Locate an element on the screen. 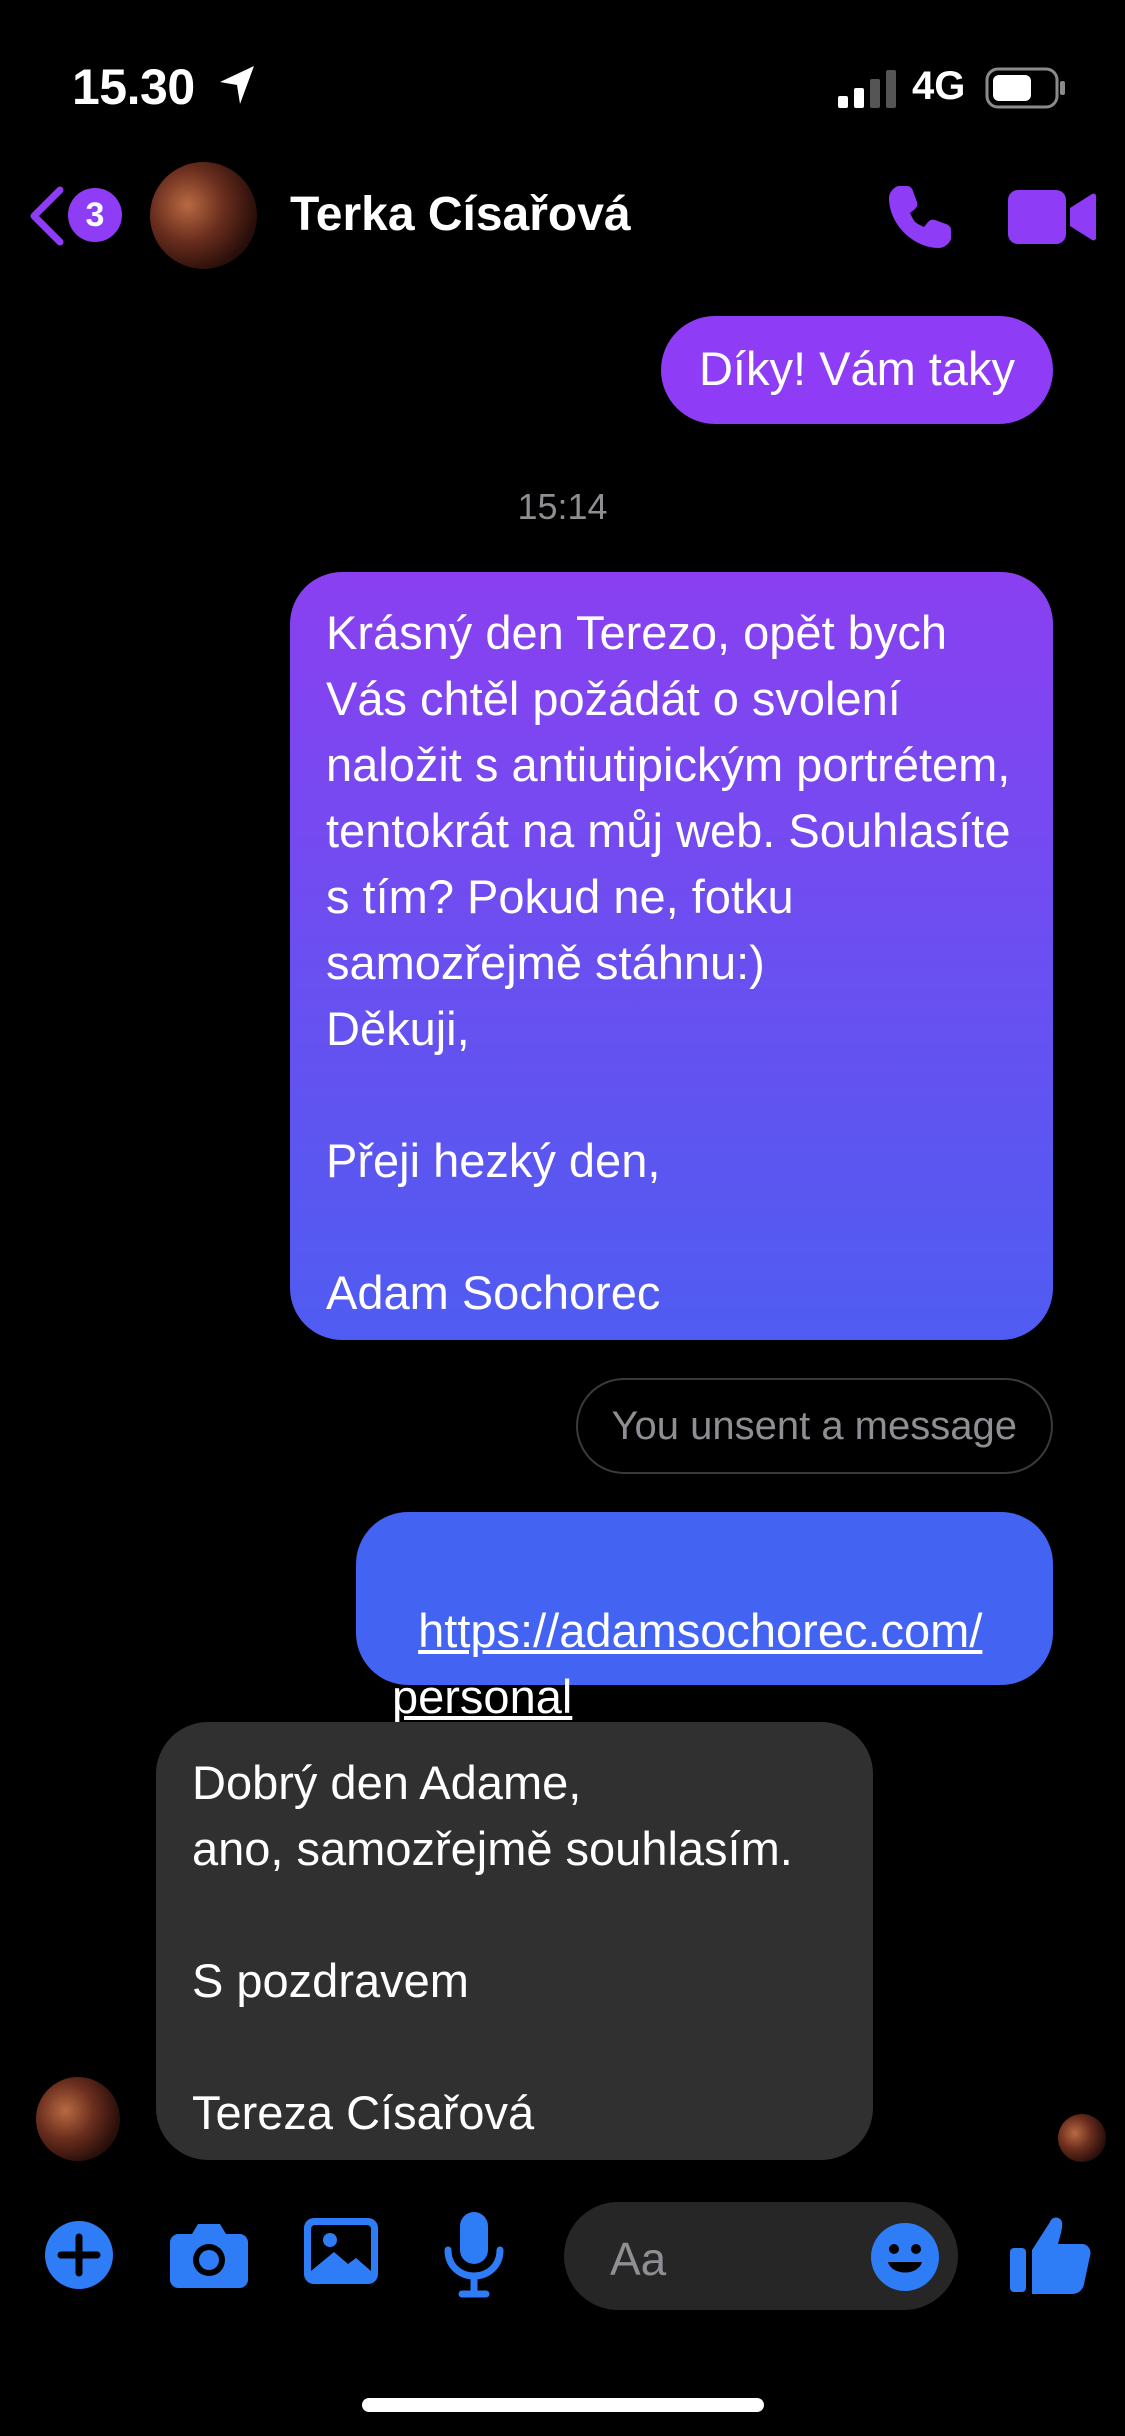 Image resolution: width=1125 pixels, height=2436 pixels. cellular-signal-icon is located at coordinates (867, 89).